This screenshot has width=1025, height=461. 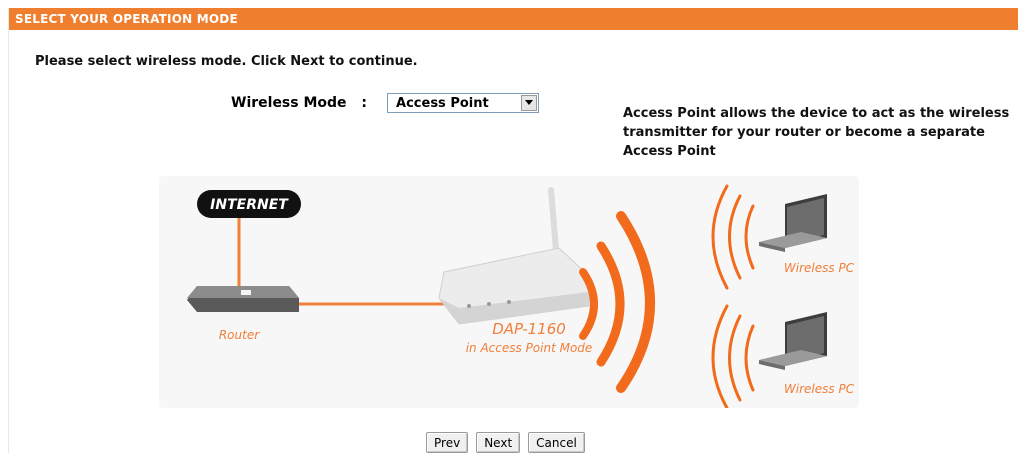 I want to click on wireless-pc-1: Wireless PC, so click(x=783, y=237).